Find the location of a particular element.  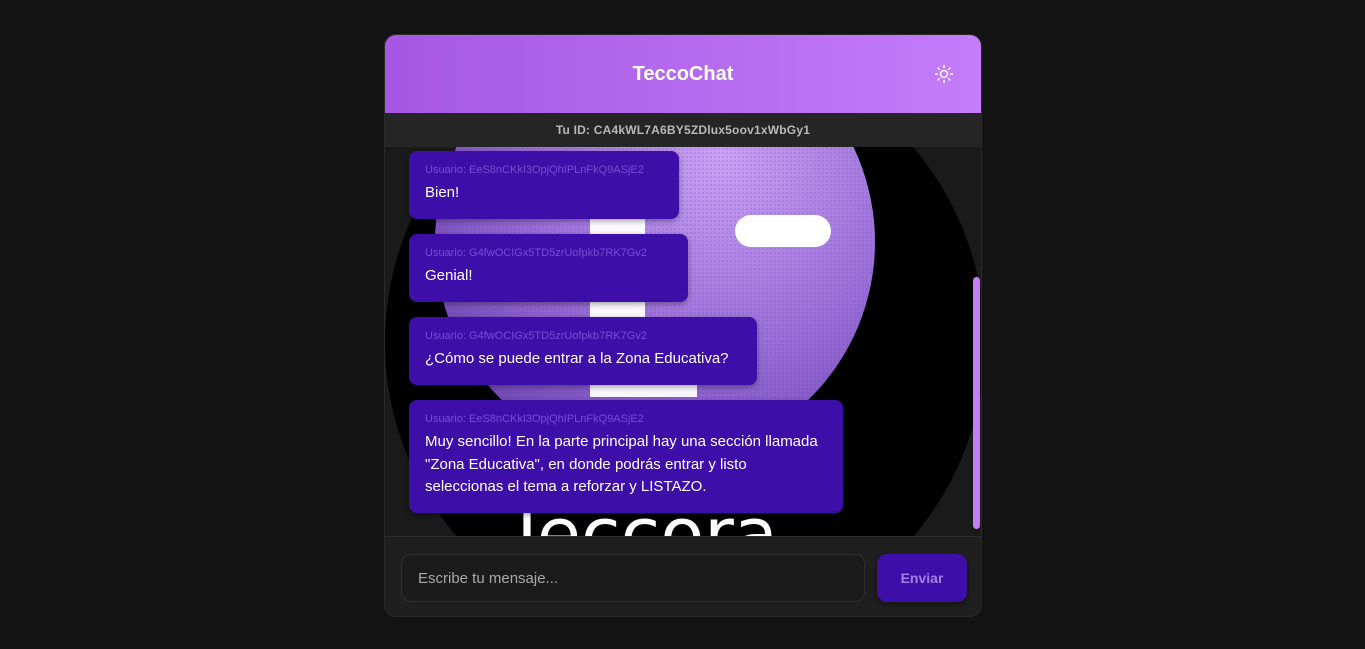

user-id-text: Tu ID: CA4kWL7A6BY5ZDlux5oov1xWbGy1 is located at coordinates (683, 130).